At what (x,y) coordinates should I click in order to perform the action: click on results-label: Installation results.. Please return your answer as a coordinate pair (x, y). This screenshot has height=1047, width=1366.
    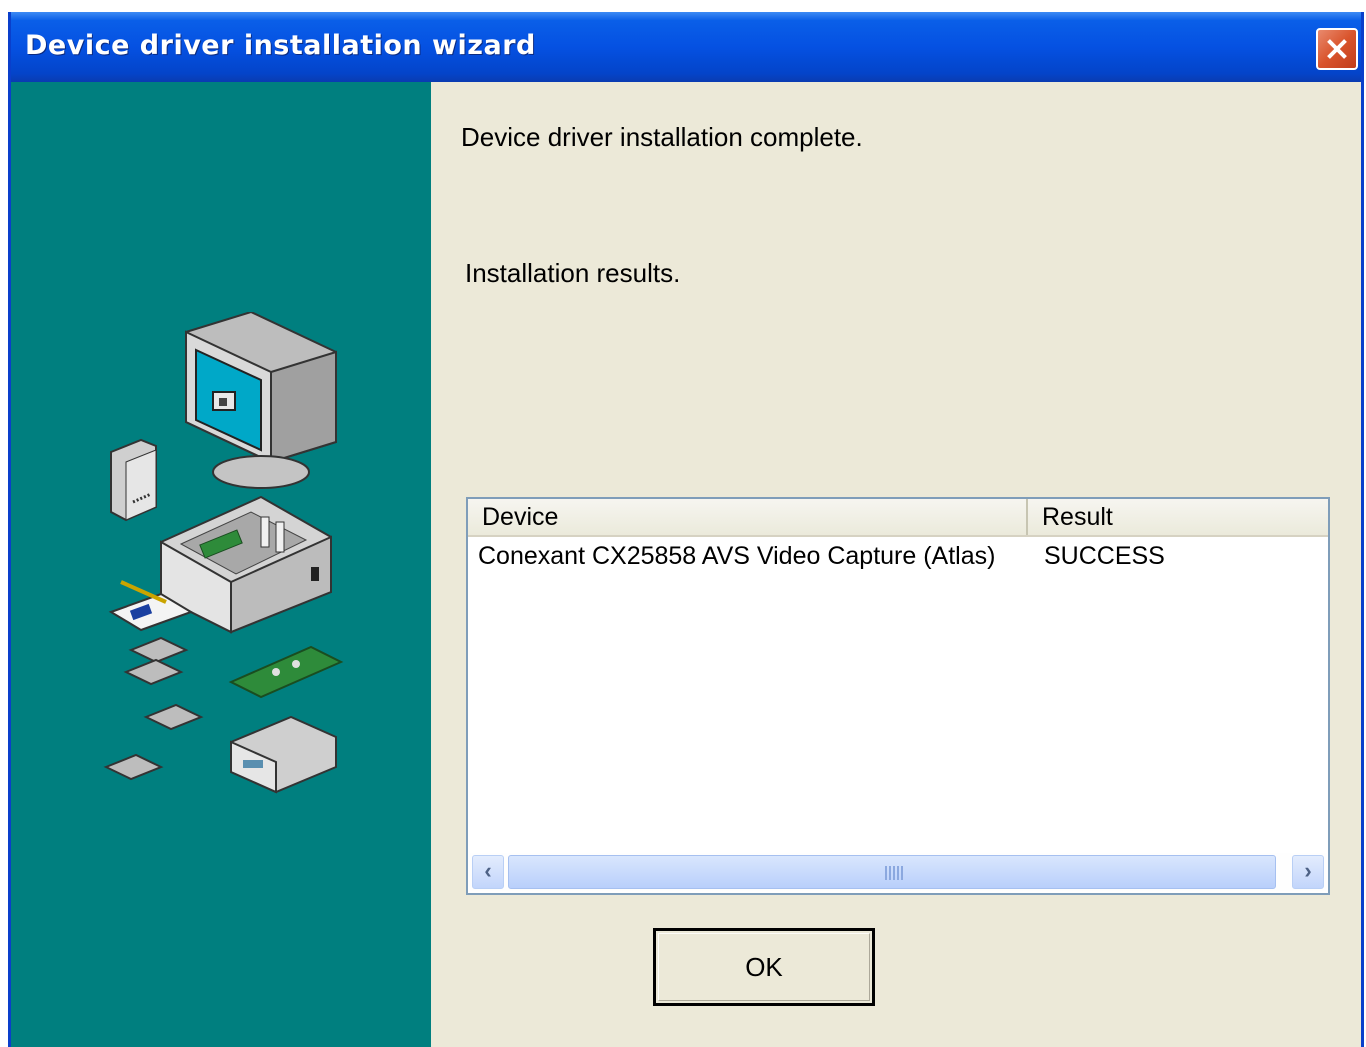
    Looking at the image, I should click on (573, 273).